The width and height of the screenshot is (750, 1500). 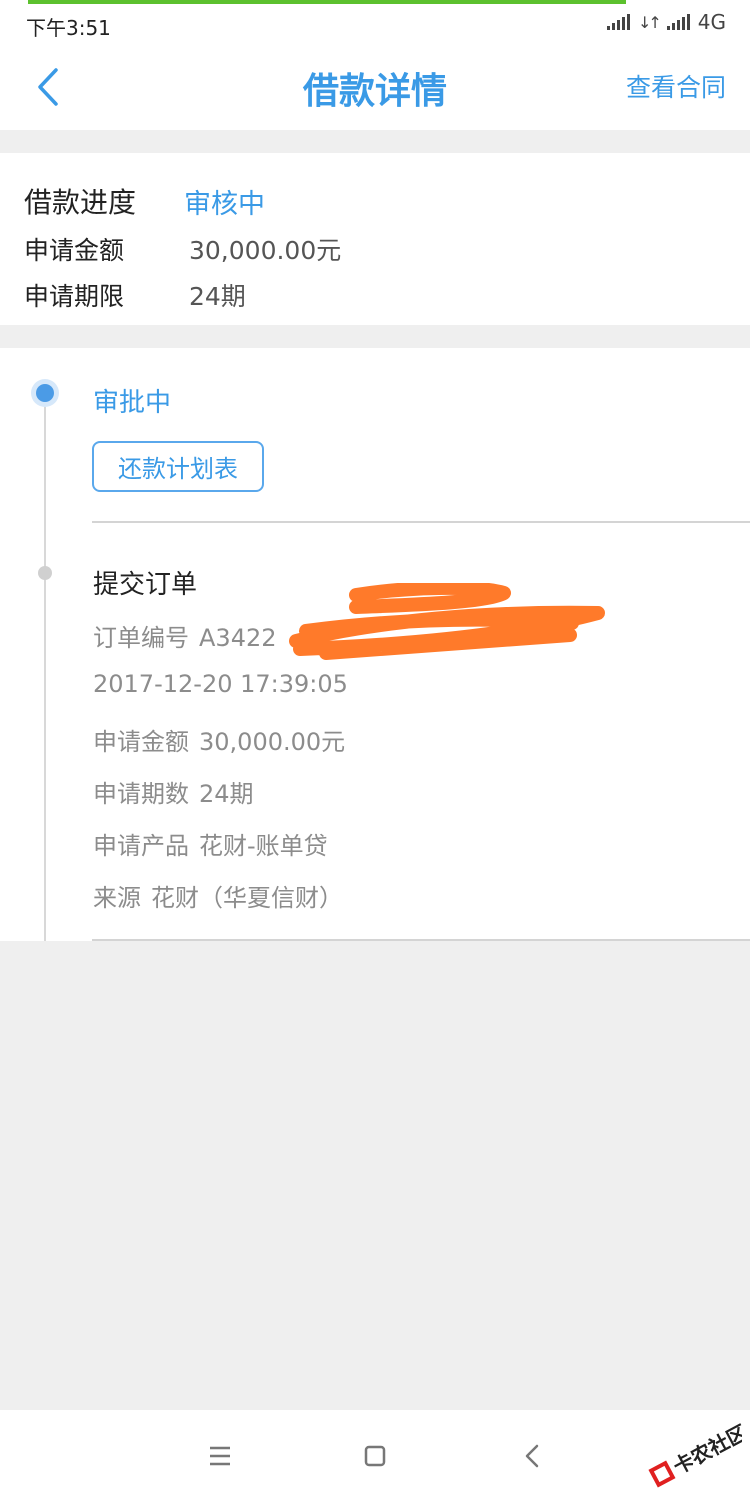 I want to click on amount-label: 申请金额, so click(x=74, y=250).